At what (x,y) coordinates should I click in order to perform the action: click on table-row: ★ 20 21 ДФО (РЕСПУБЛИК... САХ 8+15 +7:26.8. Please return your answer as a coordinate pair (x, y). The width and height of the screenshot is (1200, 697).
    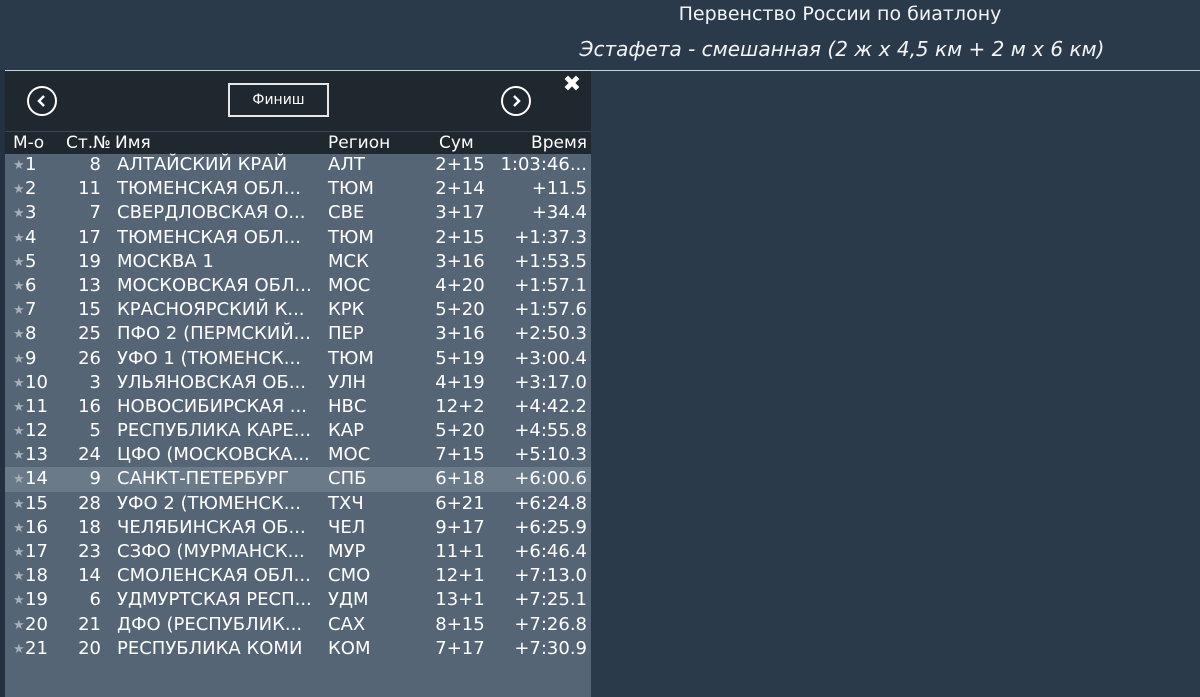
    Looking at the image, I should click on (298, 625).